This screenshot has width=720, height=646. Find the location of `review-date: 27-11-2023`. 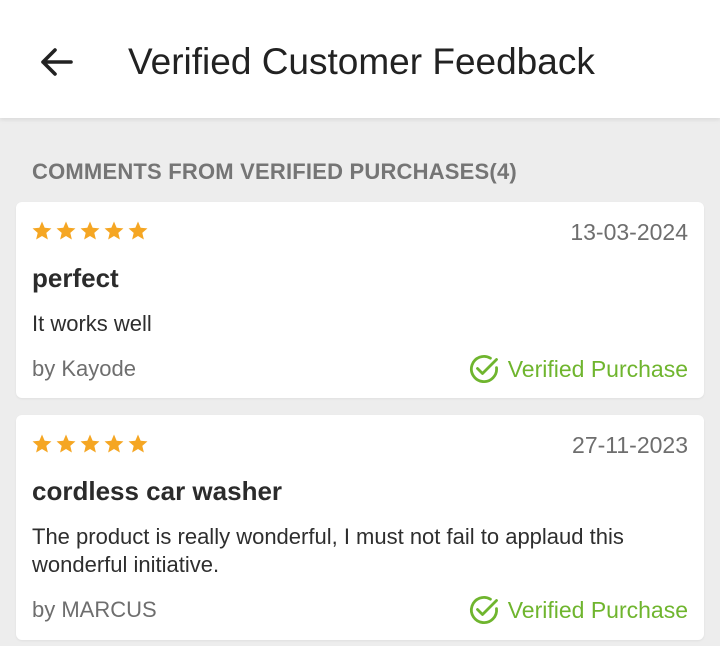

review-date: 27-11-2023 is located at coordinates (630, 445).